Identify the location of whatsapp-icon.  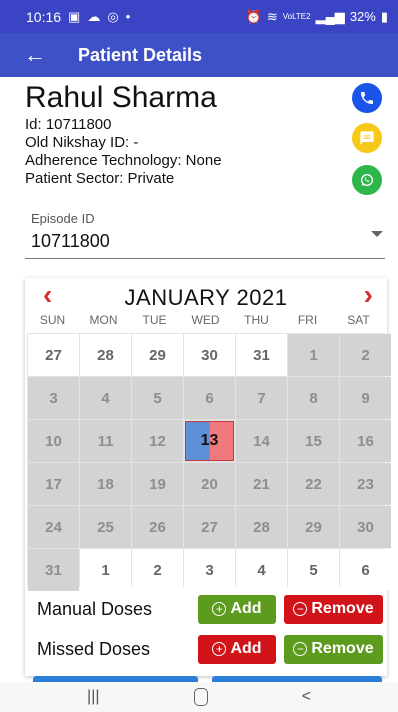
(367, 180).